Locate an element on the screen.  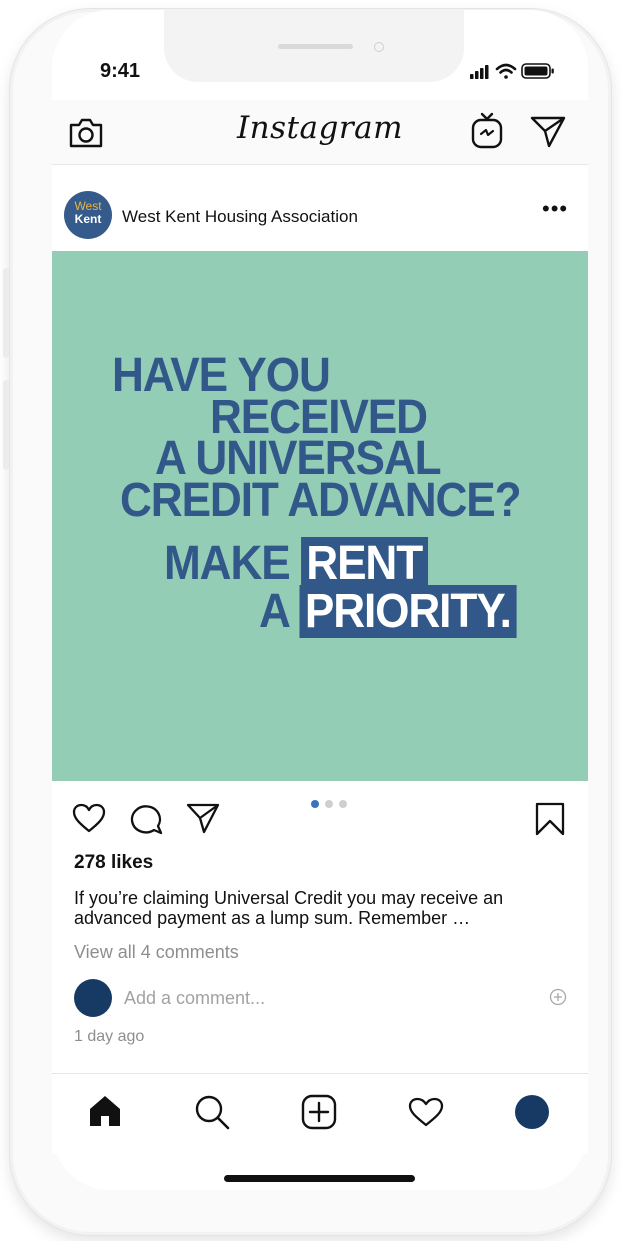
account-avatar: West Kent is located at coordinates (88, 215).